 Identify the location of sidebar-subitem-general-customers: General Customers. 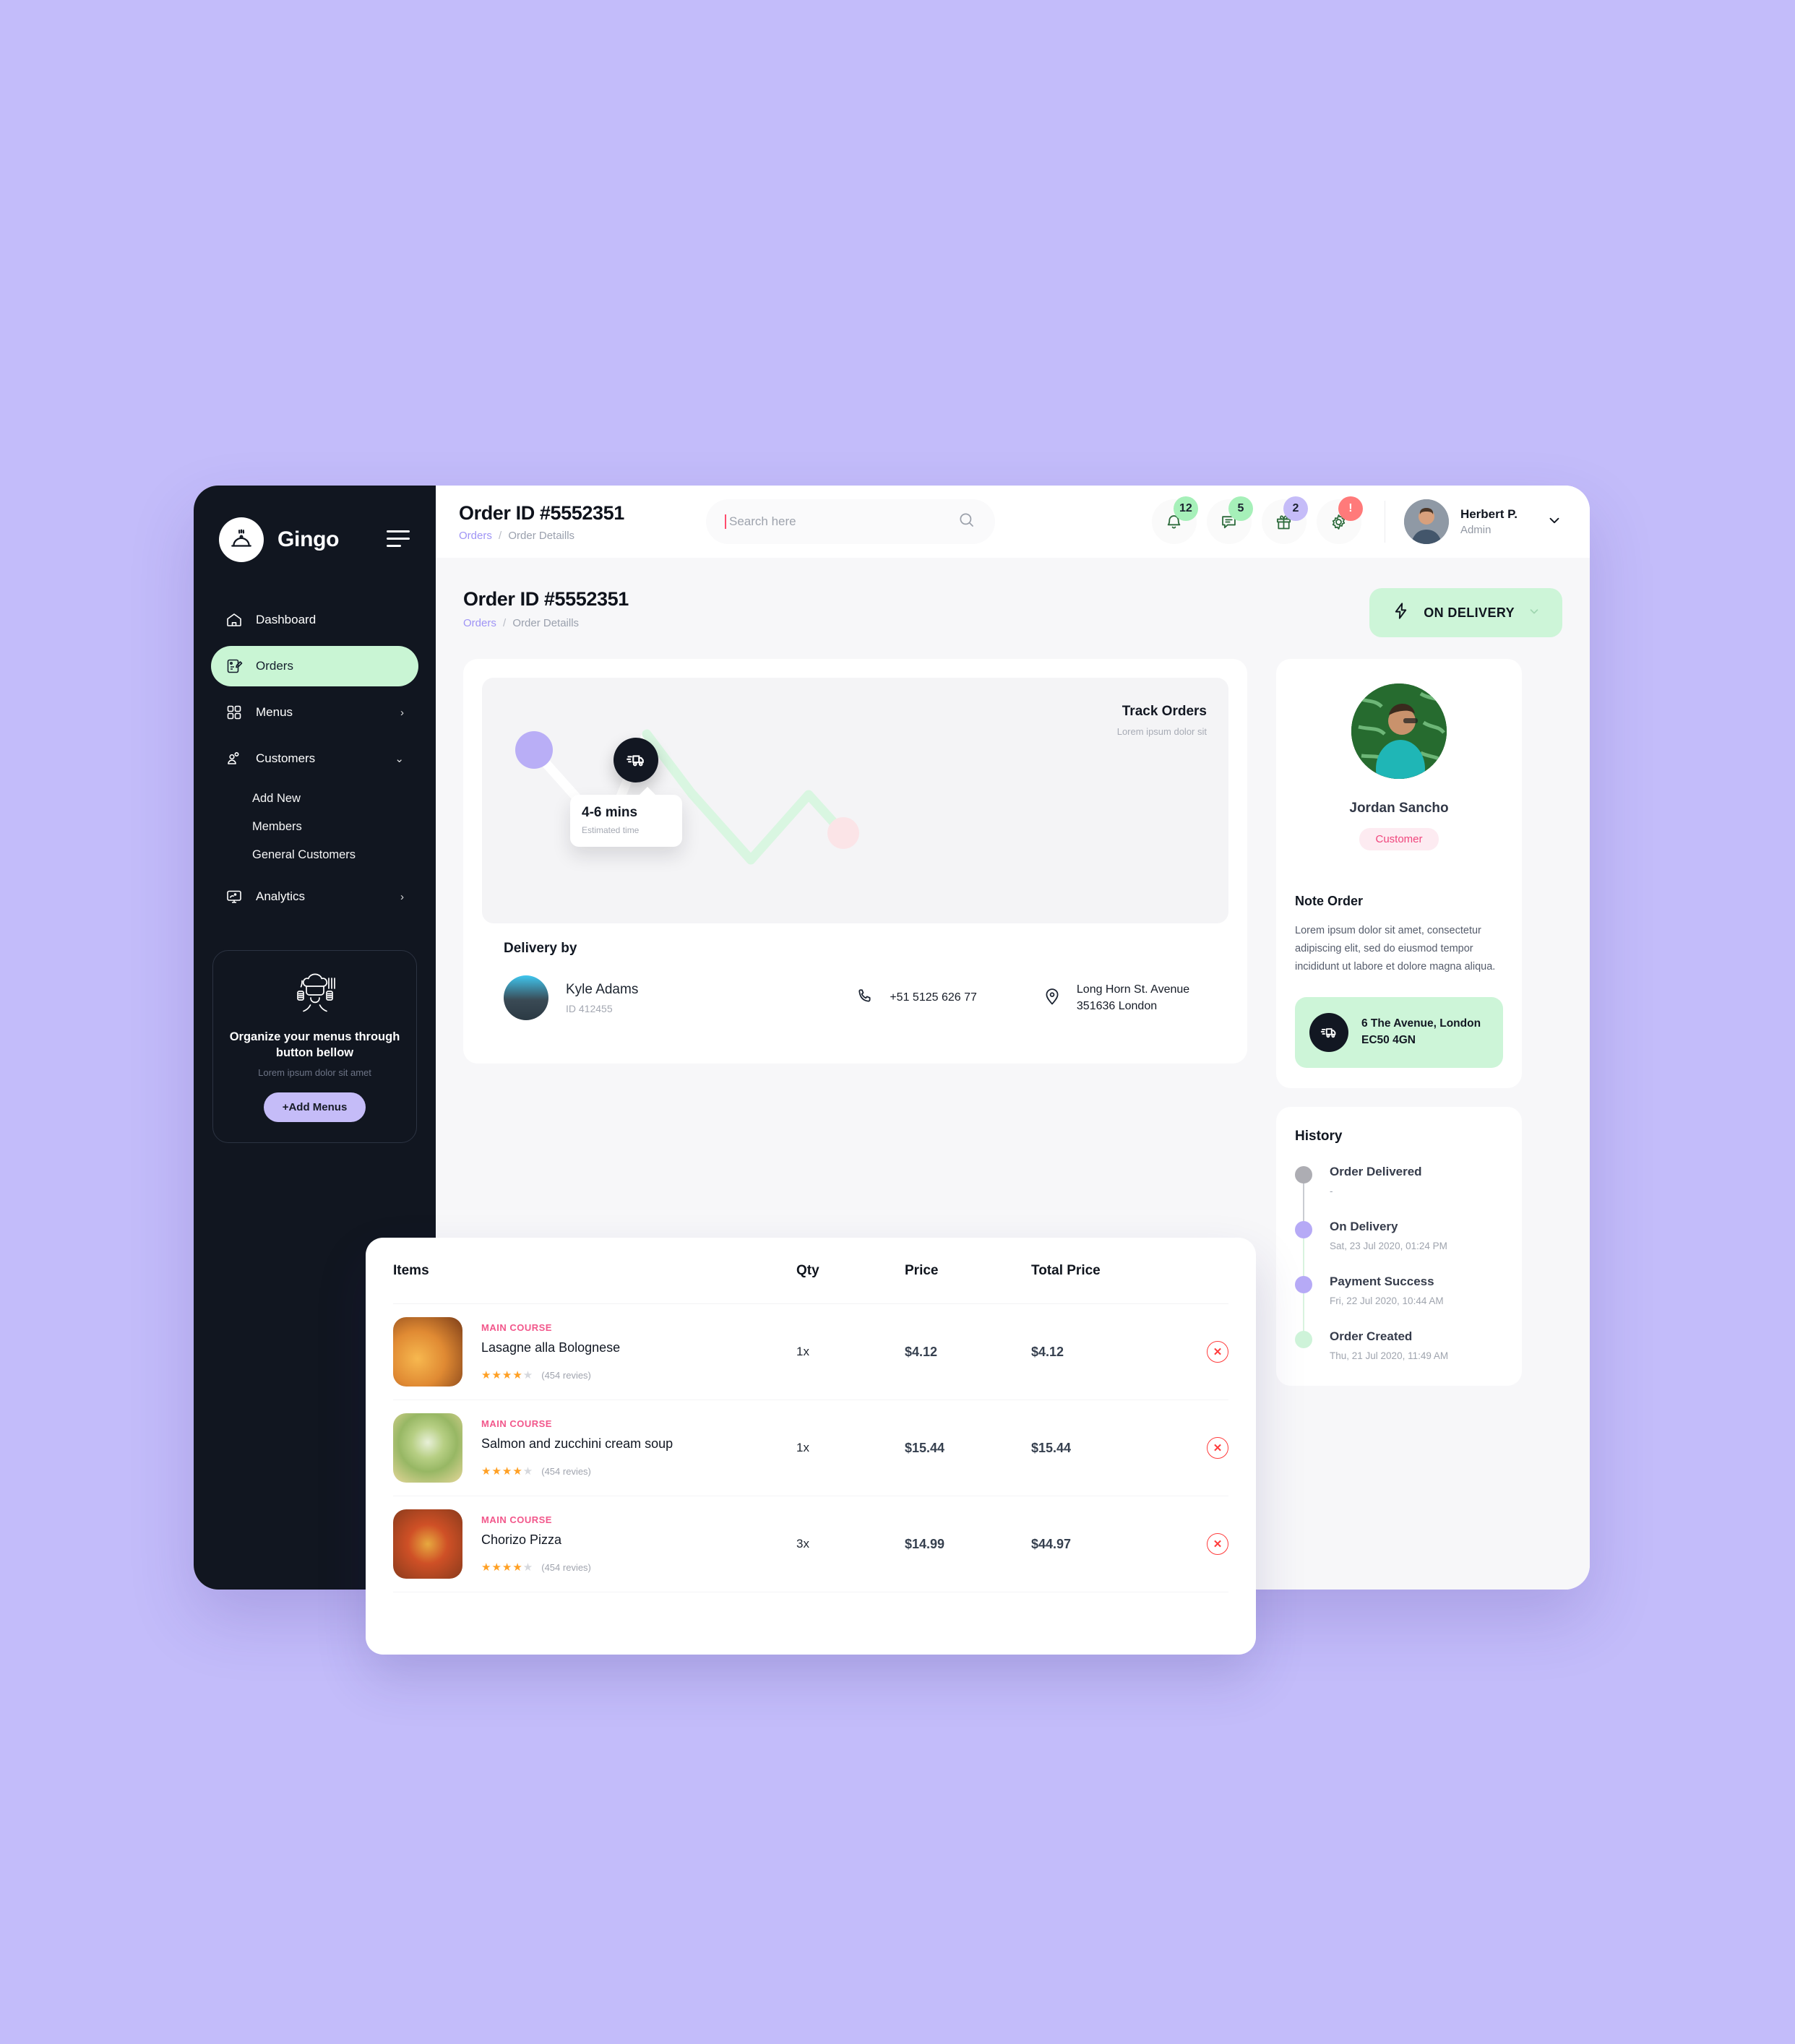
(314, 855).